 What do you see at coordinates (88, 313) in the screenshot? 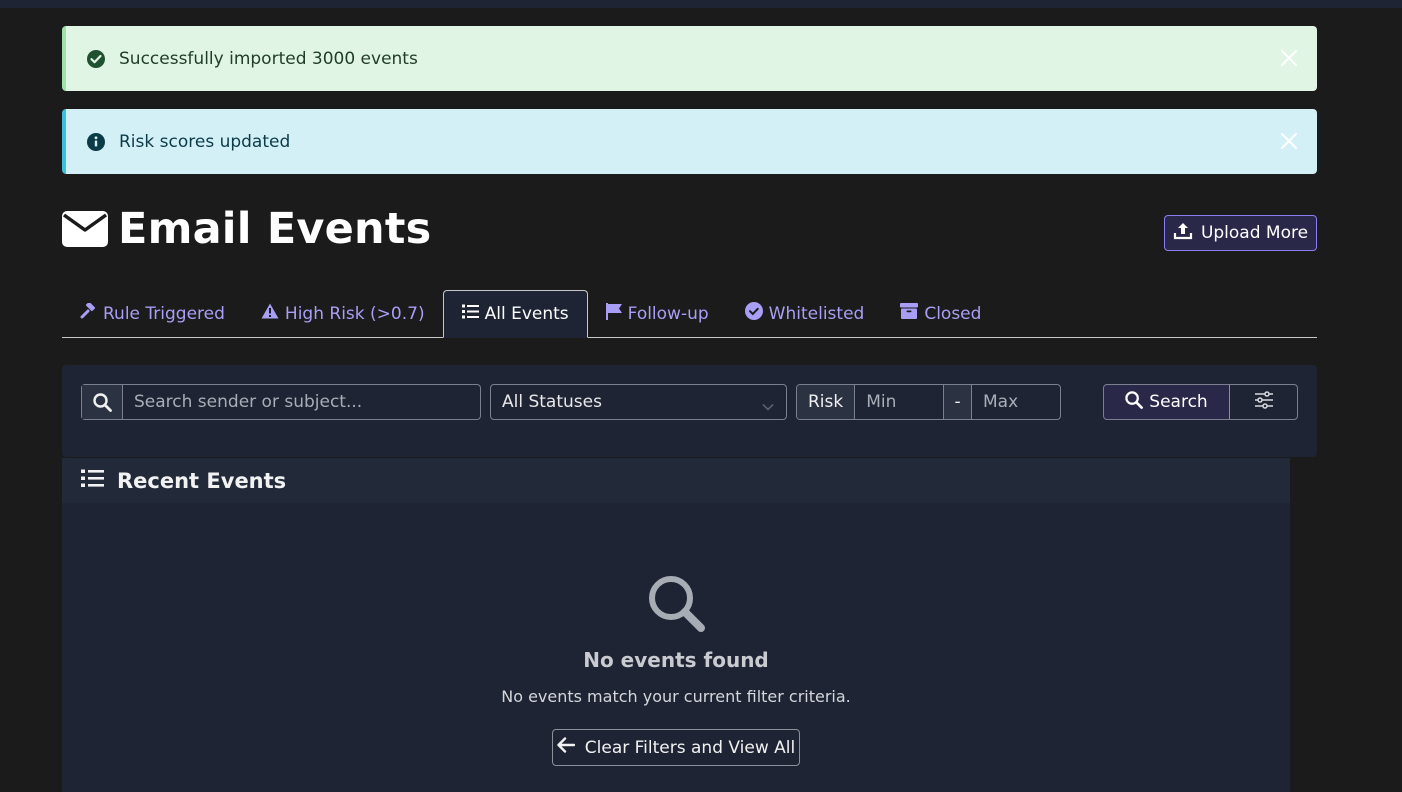
I see `gavel-icon` at bounding box center [88, 313].